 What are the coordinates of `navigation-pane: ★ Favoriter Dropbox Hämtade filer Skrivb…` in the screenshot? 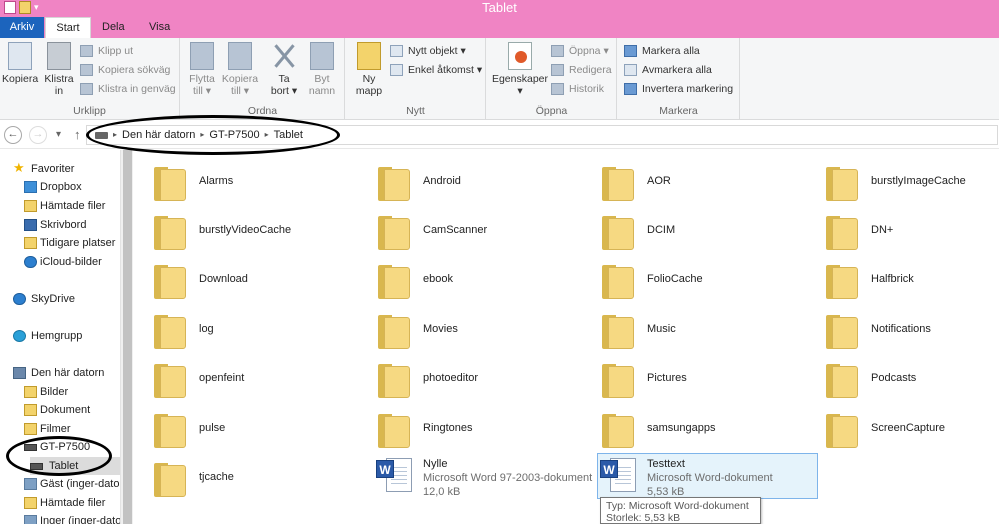 It's located at (60, 337).